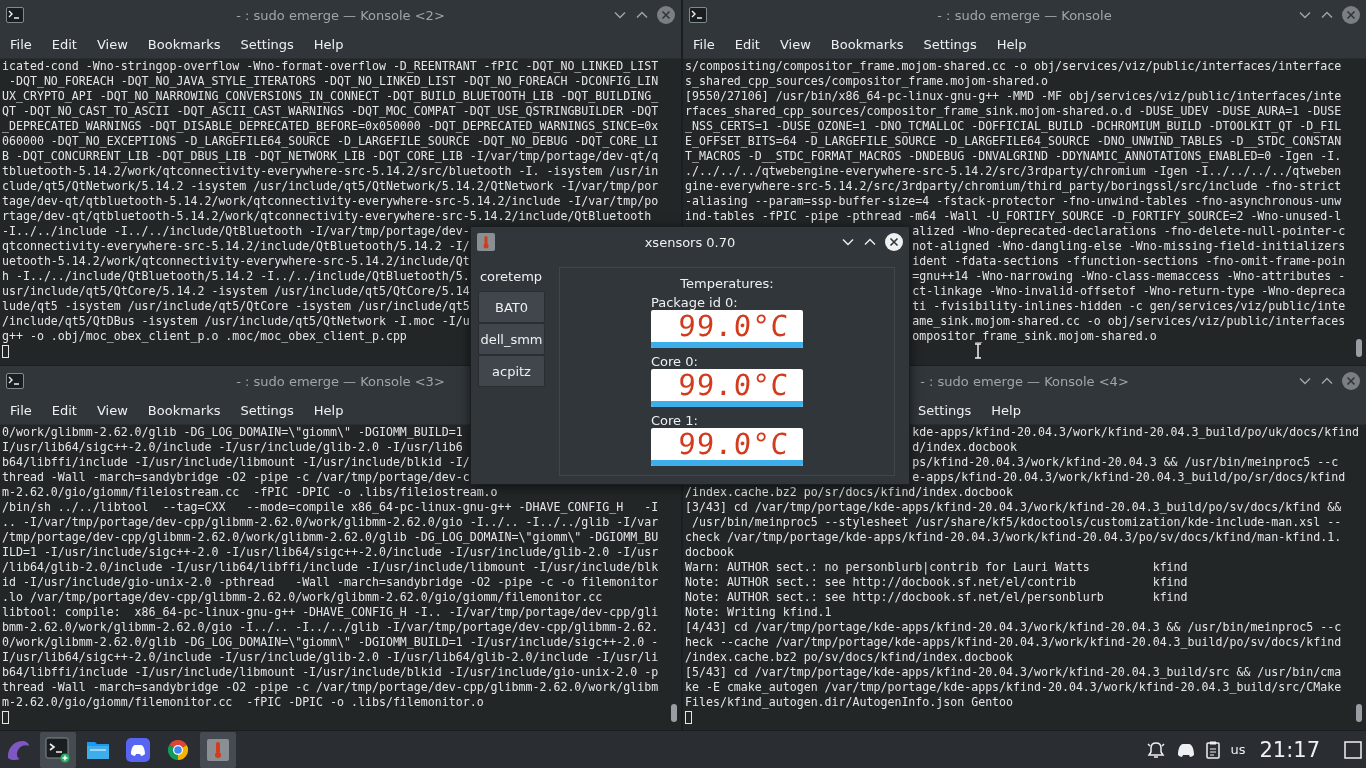 The width and height of the screenshot is (1366, 768). What do you see at coordinates (1129, 246) in the screenshot?
I see `terminal-line: not-aligned -Wno-dangling-else -Wno-missing-field-initializers` at bounding box center [1129, 246].